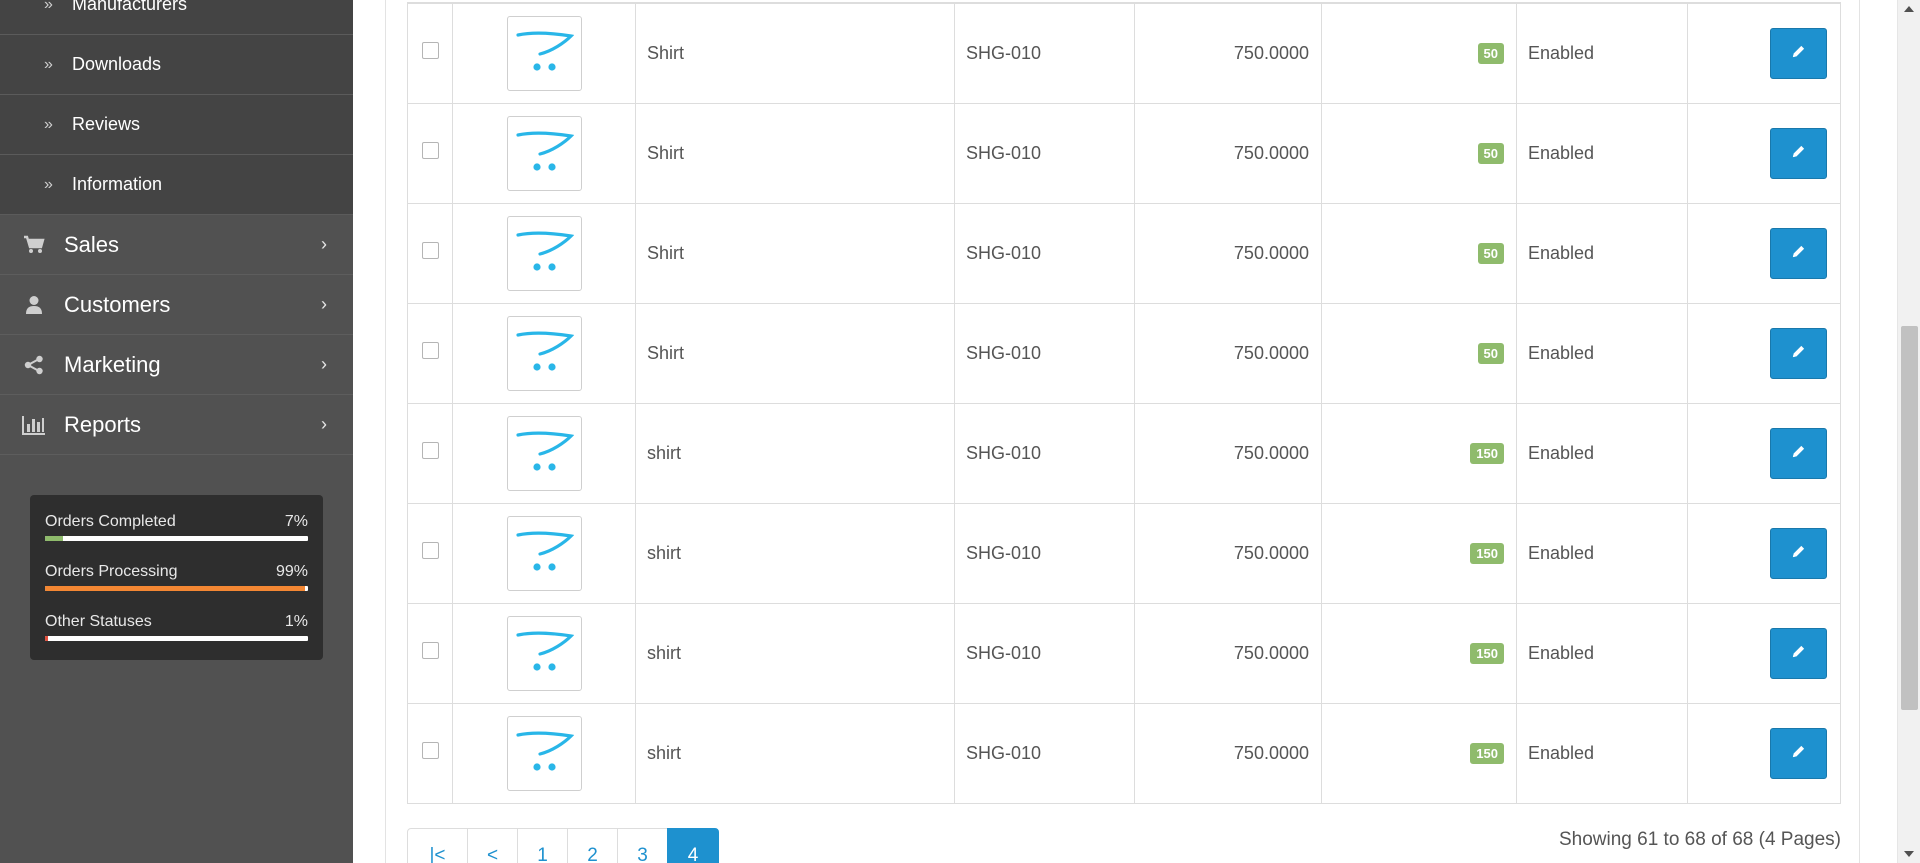 The width and height of the screenshot is (1920, 863). What do you see at coordinates (1487, 753) in the screenshot?
I see `quantity-badge: 150` at bounding box center [1487, 753].